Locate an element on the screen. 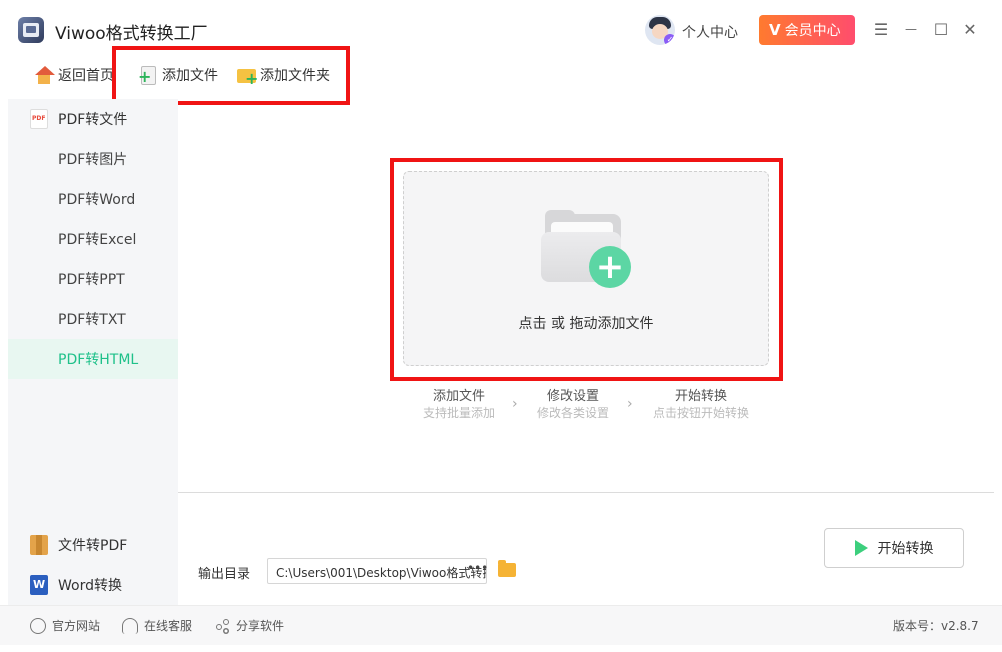 The width and height of the screenshot is (1002, 652). sidebar-item-pdf-to-excel: PDF转Excel is located at coordinates (93, 239).